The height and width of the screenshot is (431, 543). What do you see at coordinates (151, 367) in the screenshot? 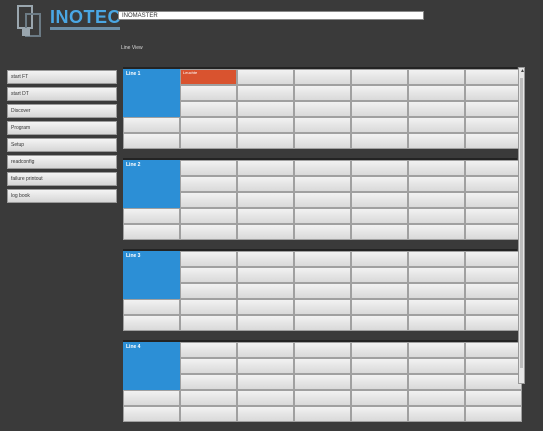
I see `line-header: Line 4` at bounding box center [151, 367].